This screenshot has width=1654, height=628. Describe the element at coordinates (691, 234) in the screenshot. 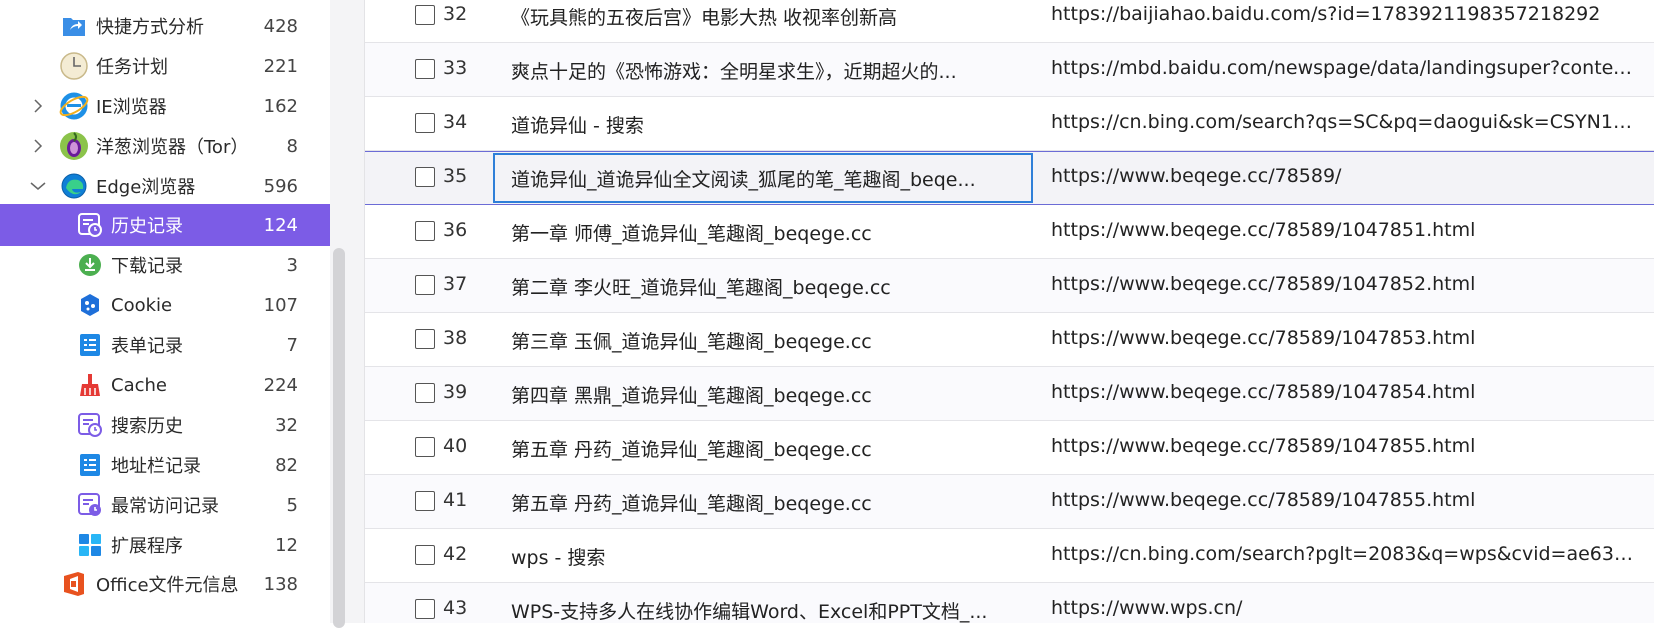

I see `row-title: 第一章 师傅_道诡异仙_笔趣阁_beqege.cc` at that location.